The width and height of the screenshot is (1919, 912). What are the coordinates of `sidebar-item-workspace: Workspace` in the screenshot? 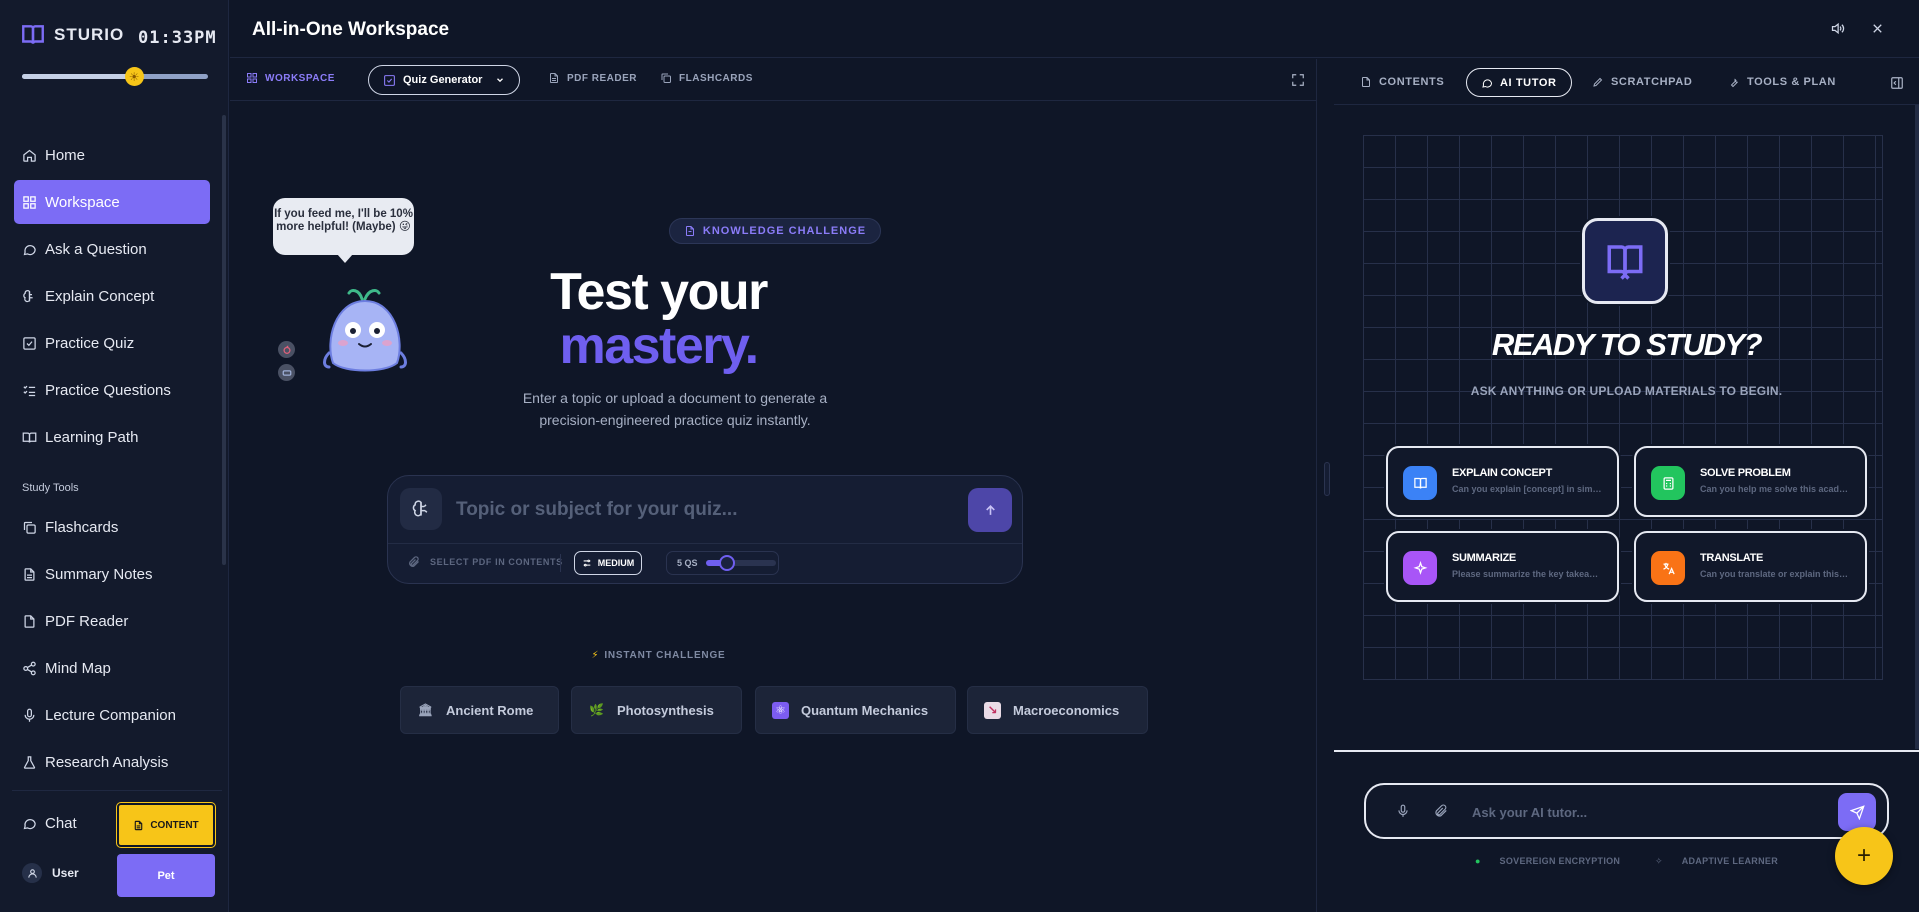 It's located at (112, 202).